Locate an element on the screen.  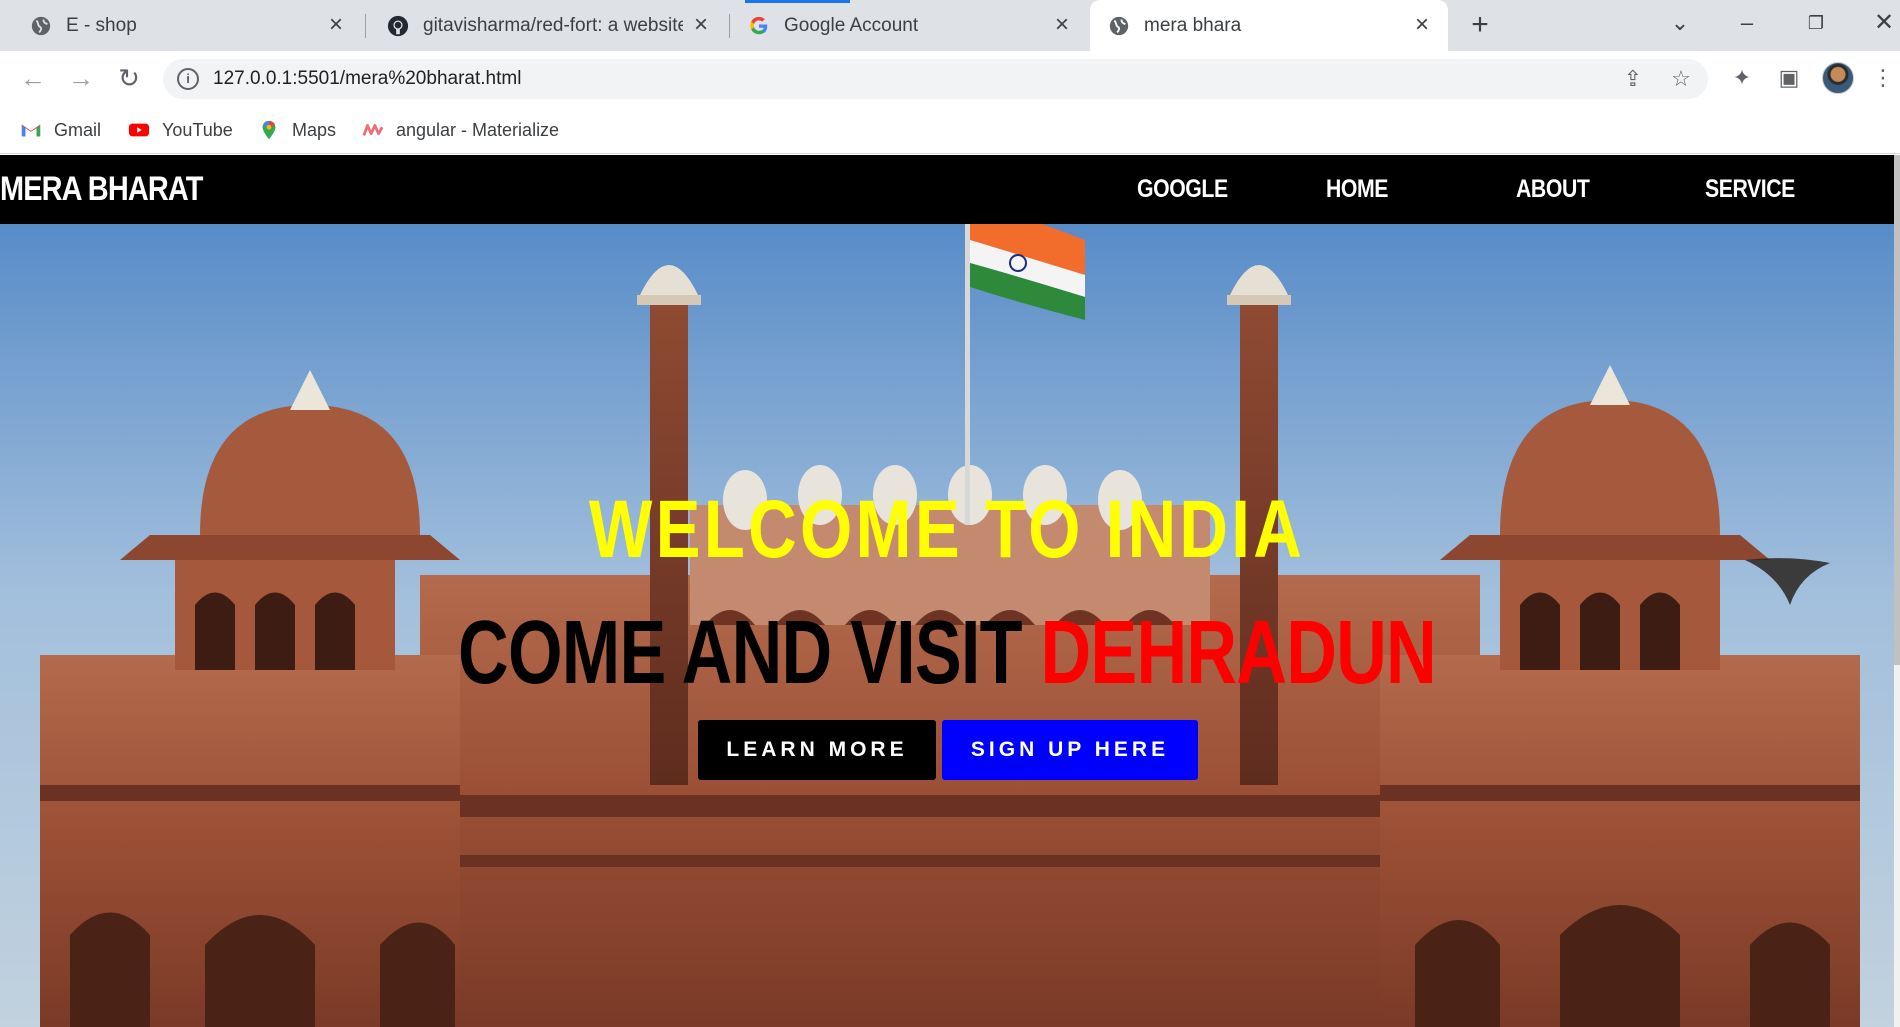
tab-title: Google Account is located at coordinates (851, 25).